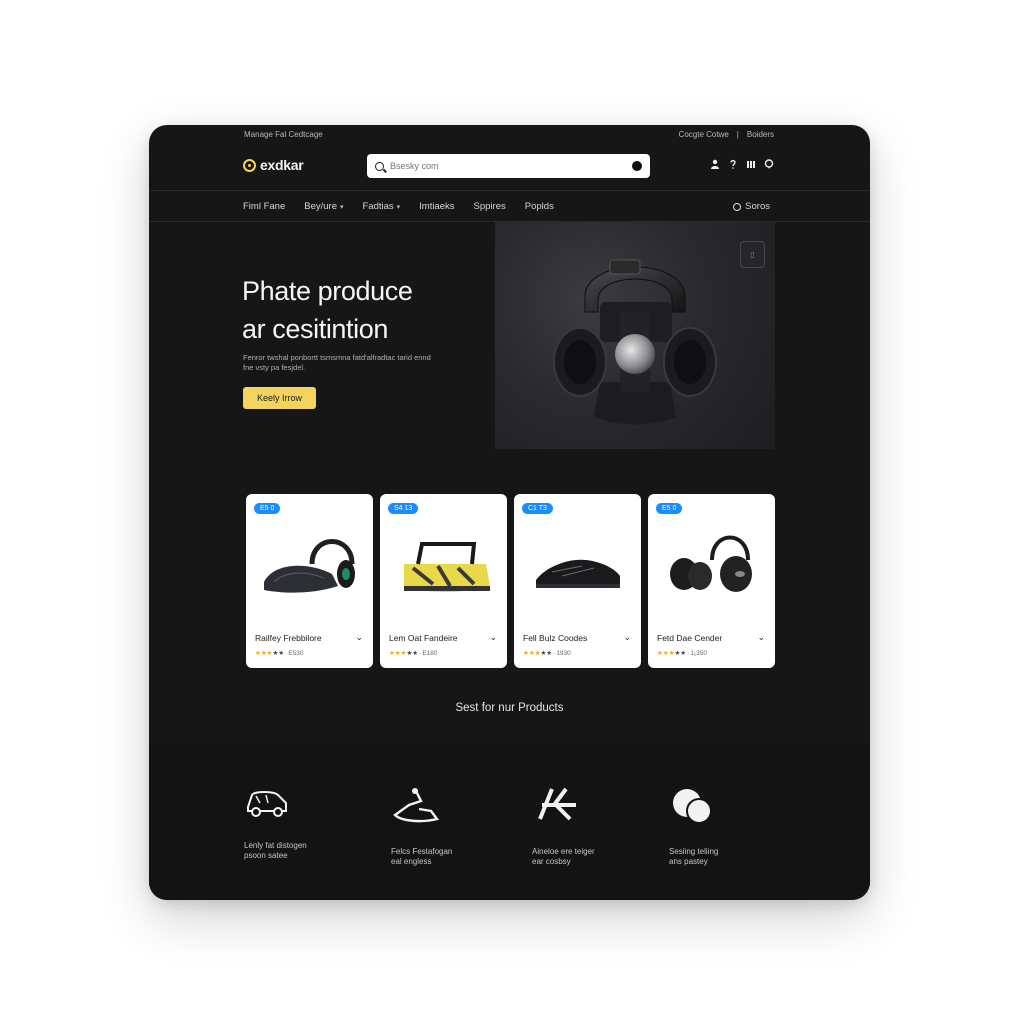 The width and height of the screenshot is (1024, 1024). I want to click on circles-icon, so click(692, 806).